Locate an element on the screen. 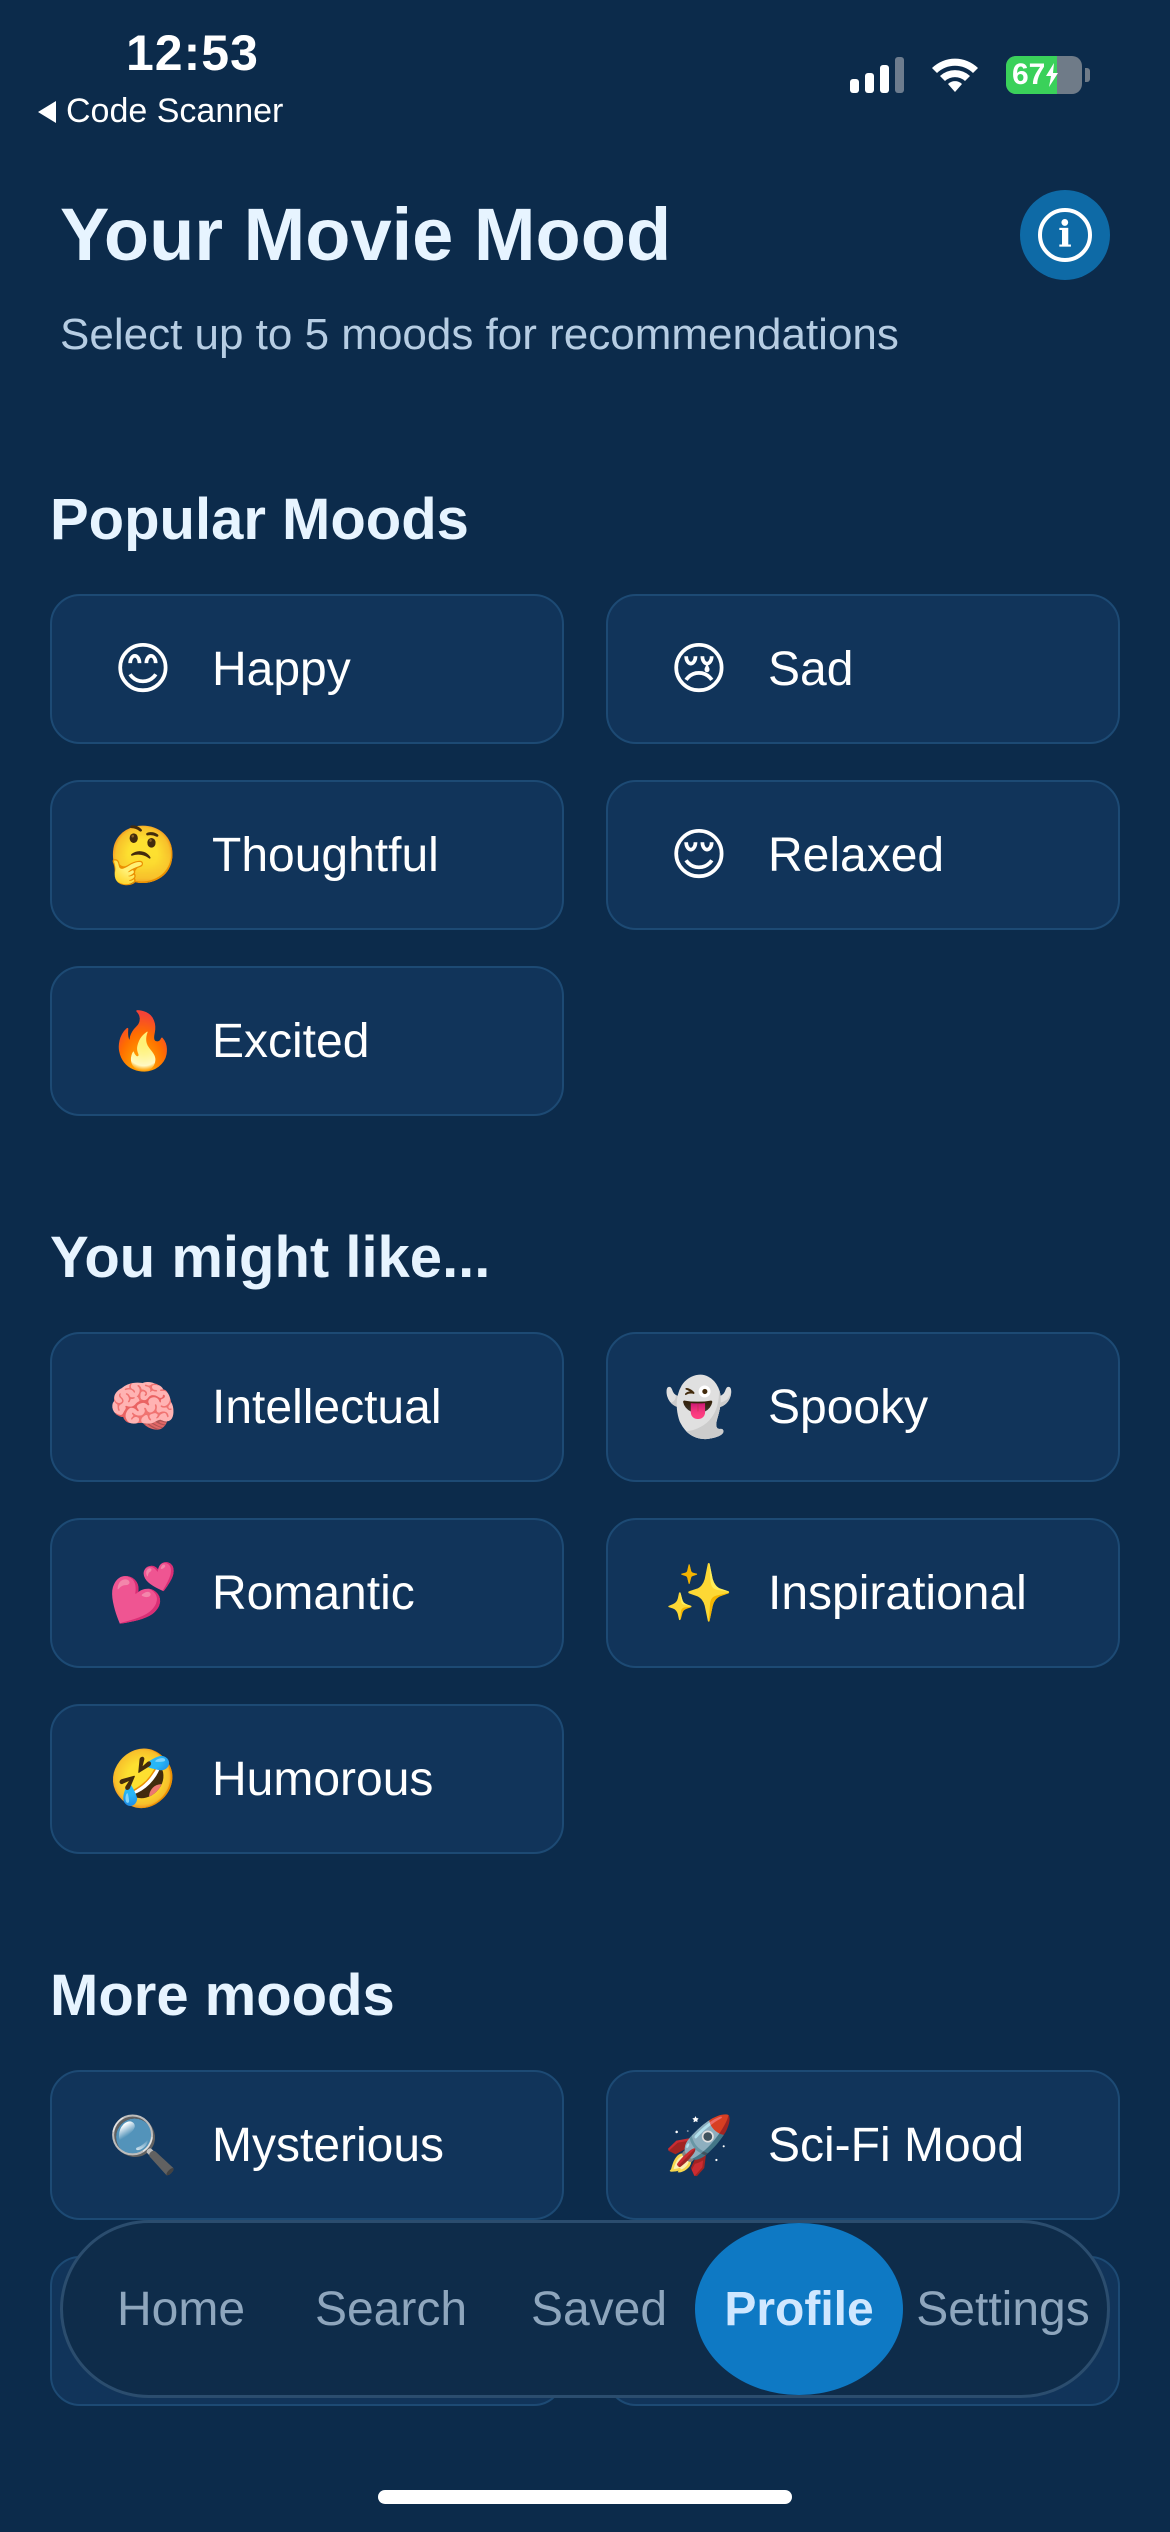 This screenshot has height=2532, width=1170. mood-label: Intellectual is located at coordinates (327, 1407).